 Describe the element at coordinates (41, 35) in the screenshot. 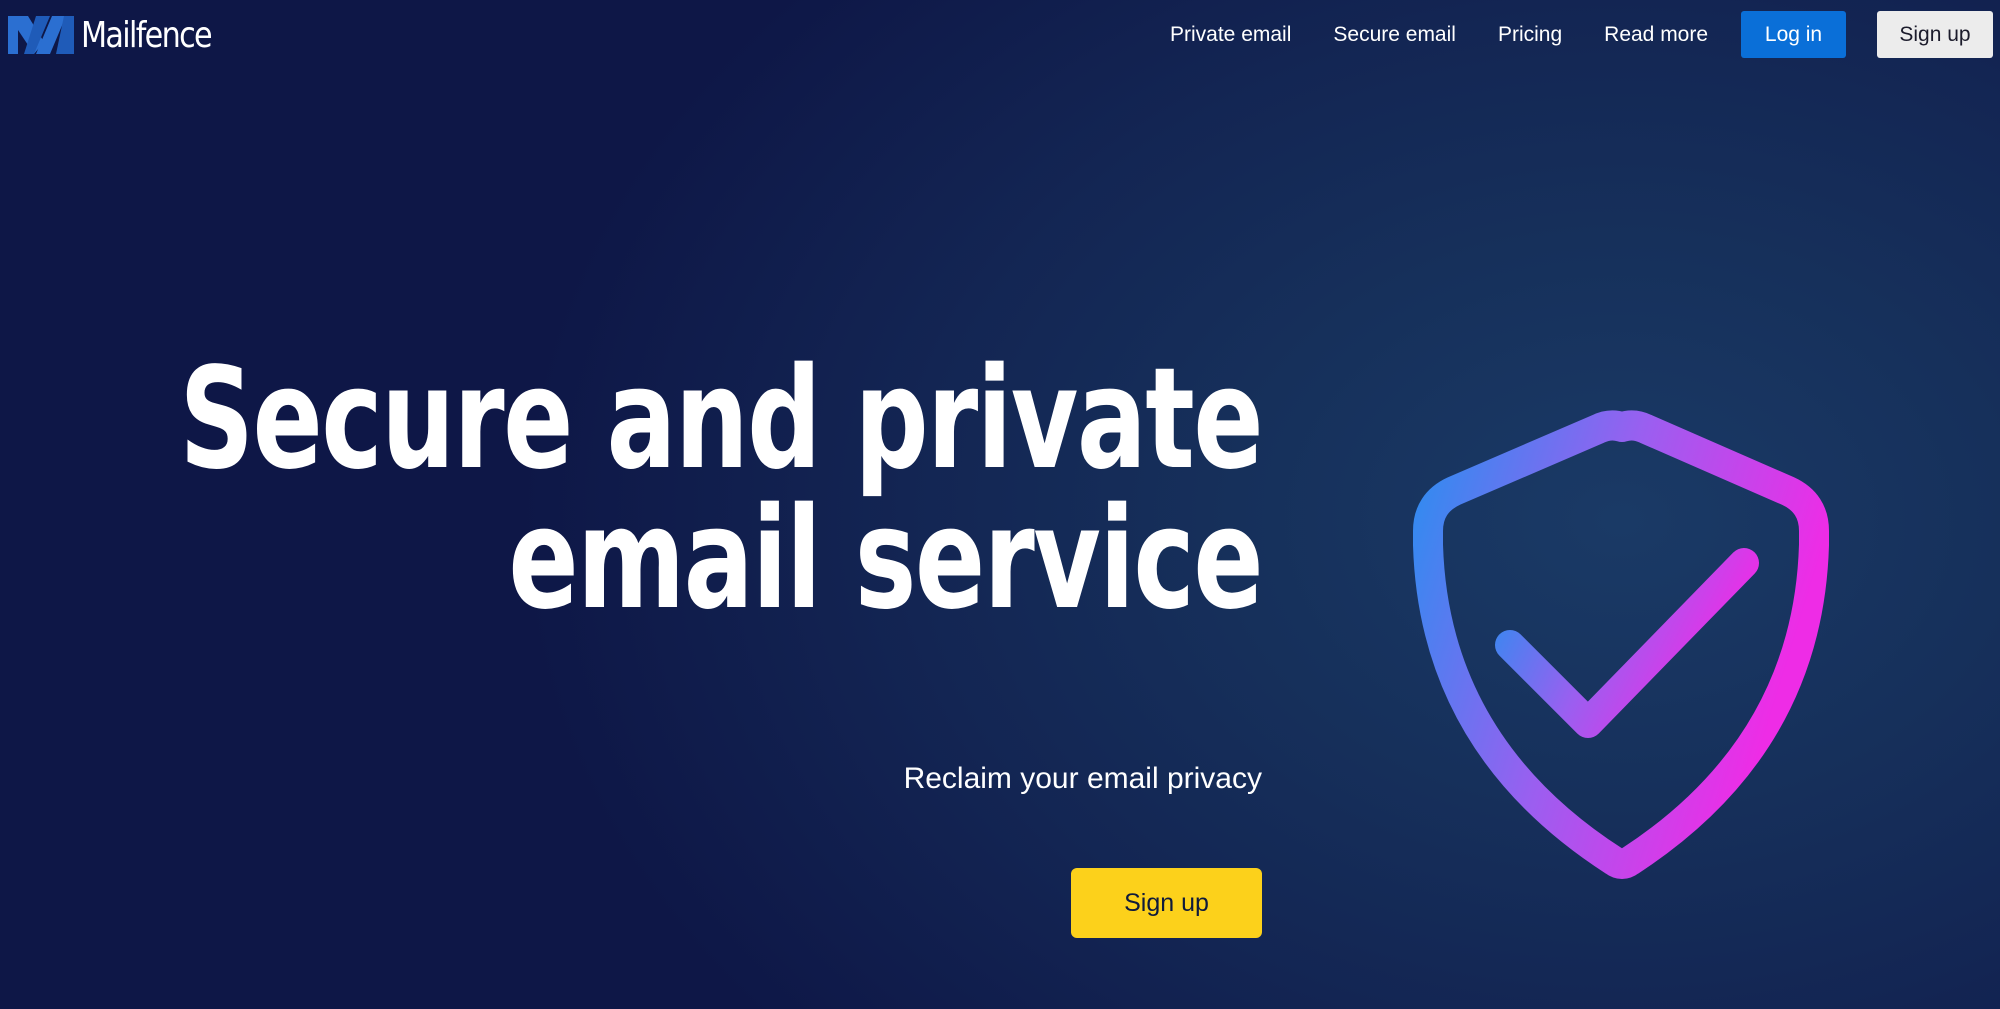

I see `mailfence-logo-icon` at that location.